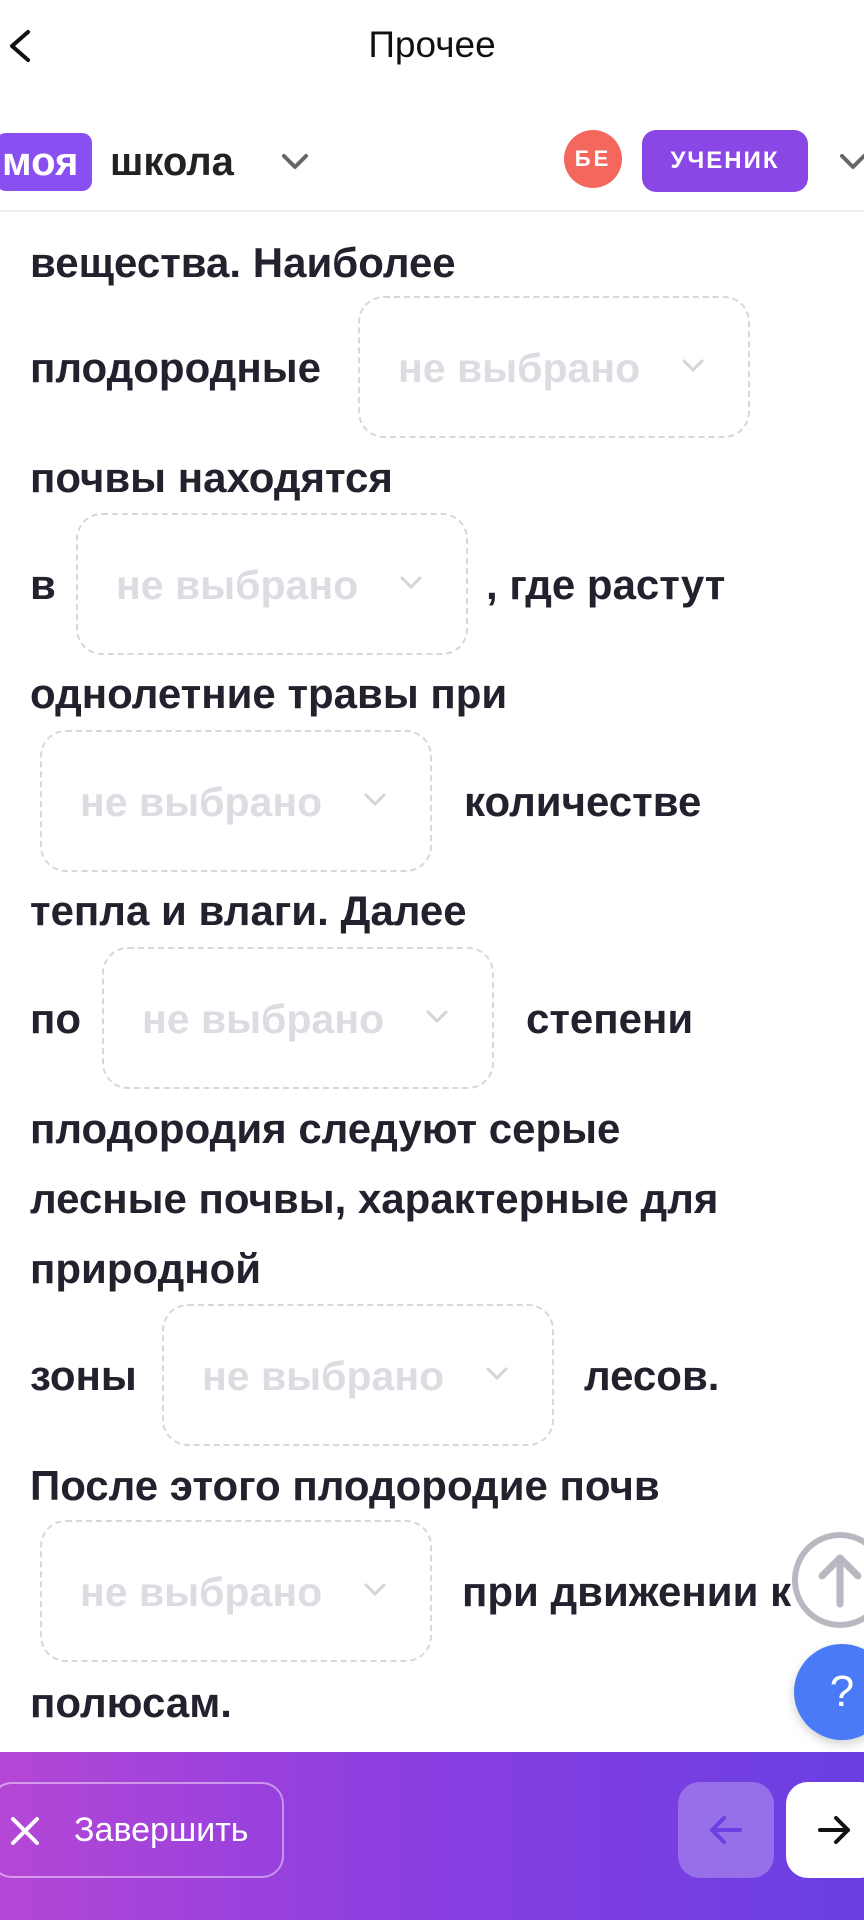 This screenshot has height=1920, width=864. What do you see at coordinates (172, 162) in the screenshot?
I see `logo-part-2: школа` at bounding box center [172, 162].